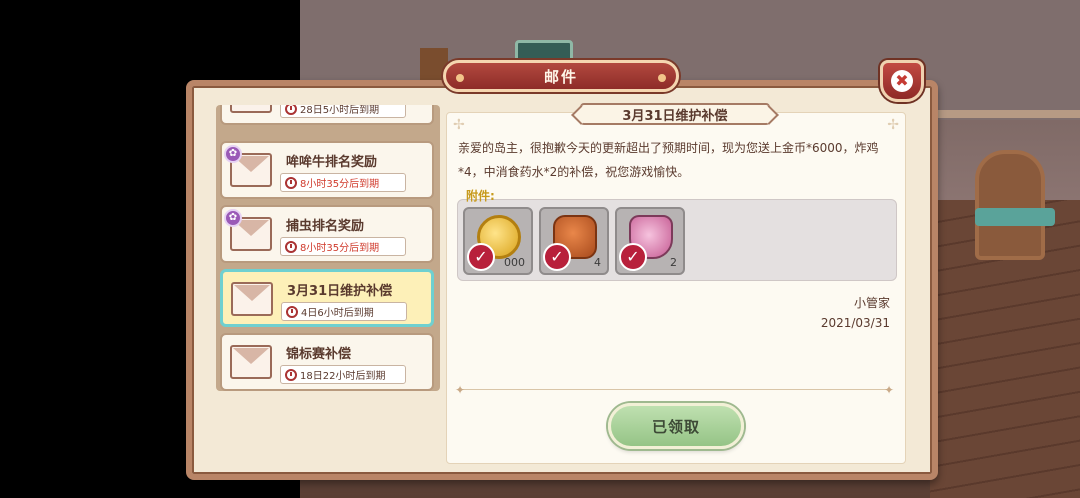 The height and width of the screenshot is (498, 1080). What do you see at coordinates (676, 389) in the screenshot?
I see `divider` at bounding box center [676, 389].